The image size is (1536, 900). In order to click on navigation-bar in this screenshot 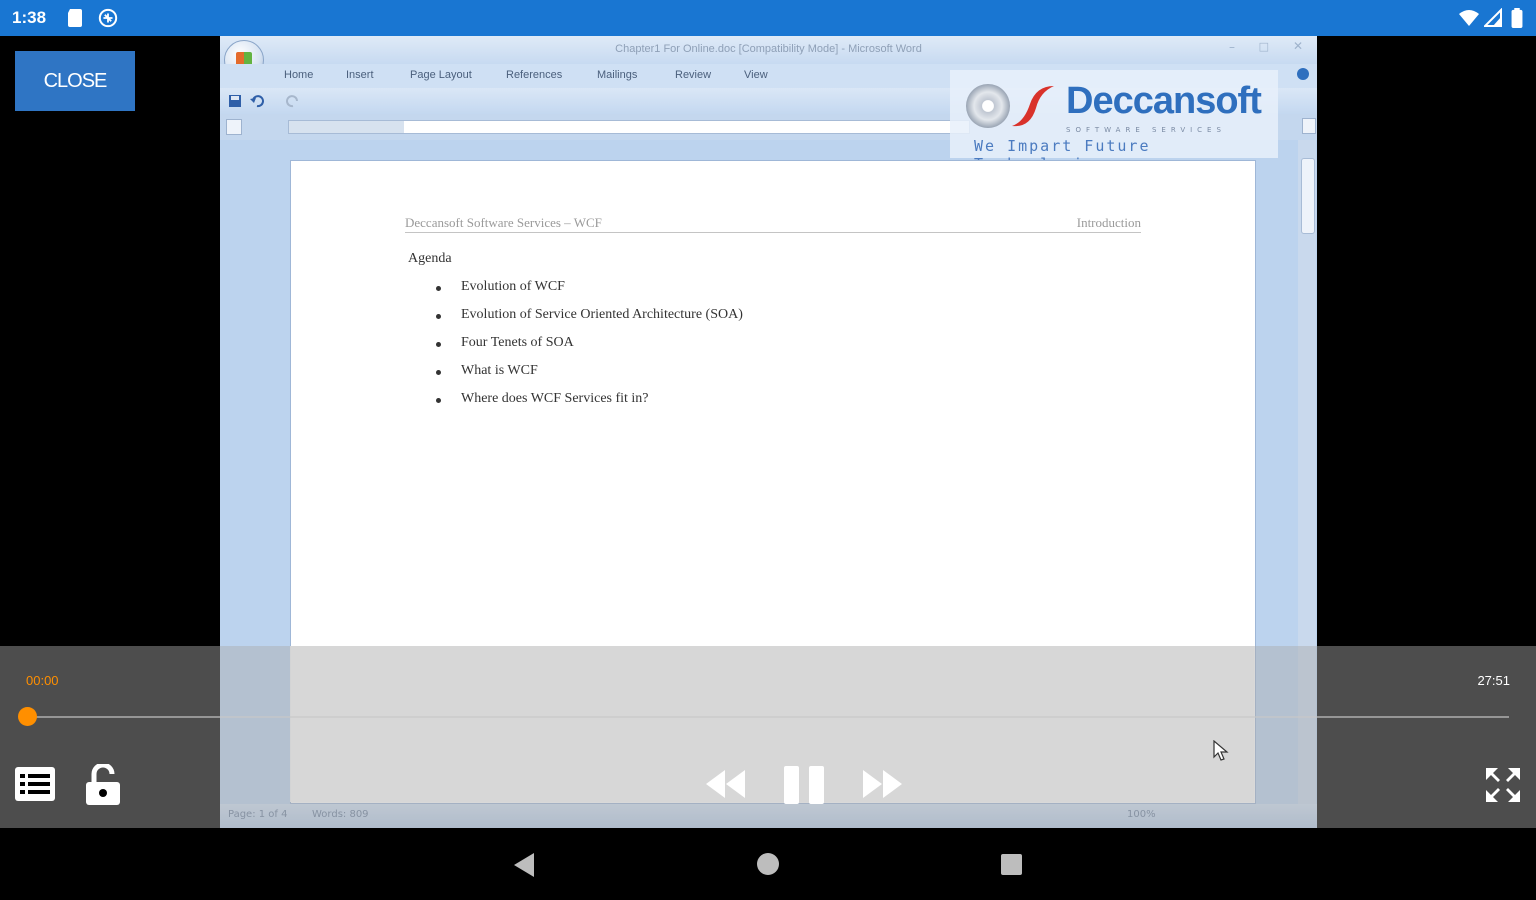, I will do `click(768, 864)`.